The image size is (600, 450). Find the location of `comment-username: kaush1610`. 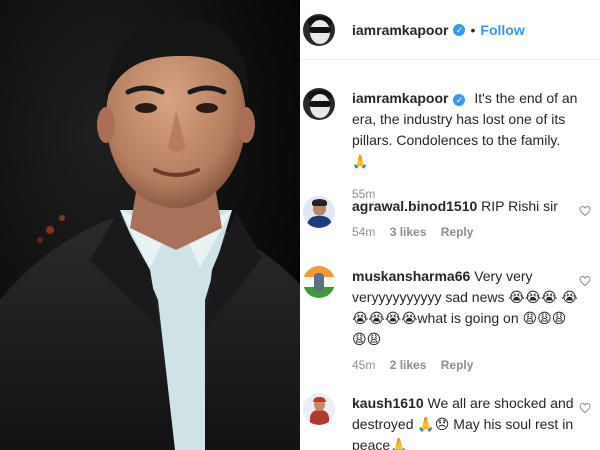

comment-username: kaush1610 is located at coordinates (388, 403).